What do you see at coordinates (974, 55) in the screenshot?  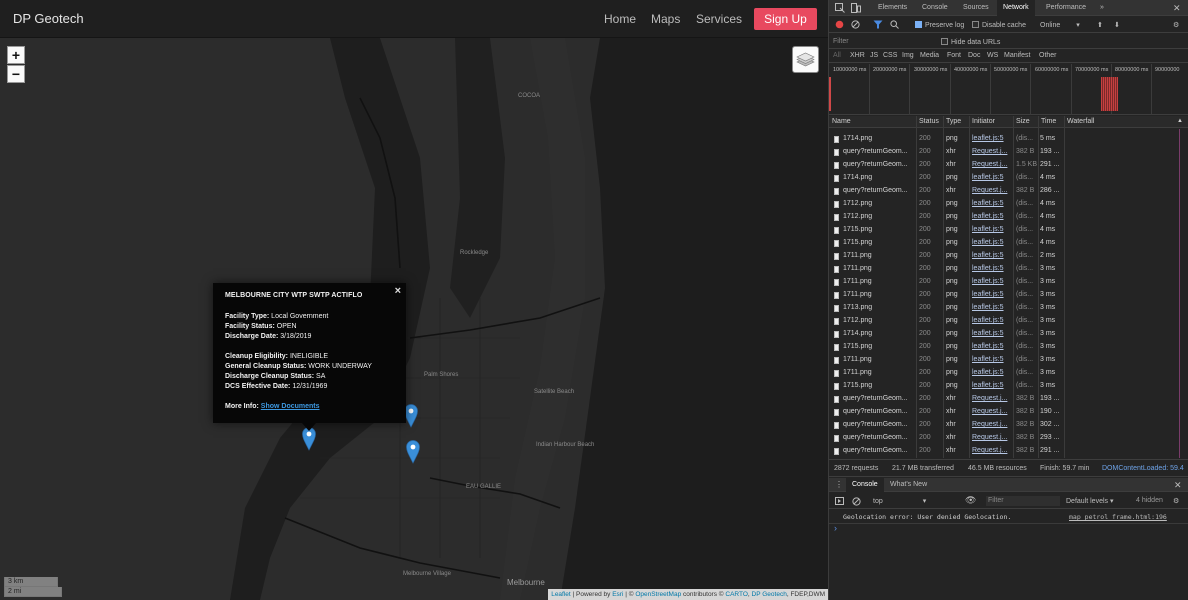 I see `type-filter-doc: Doc` at bounding box center [974, 55].